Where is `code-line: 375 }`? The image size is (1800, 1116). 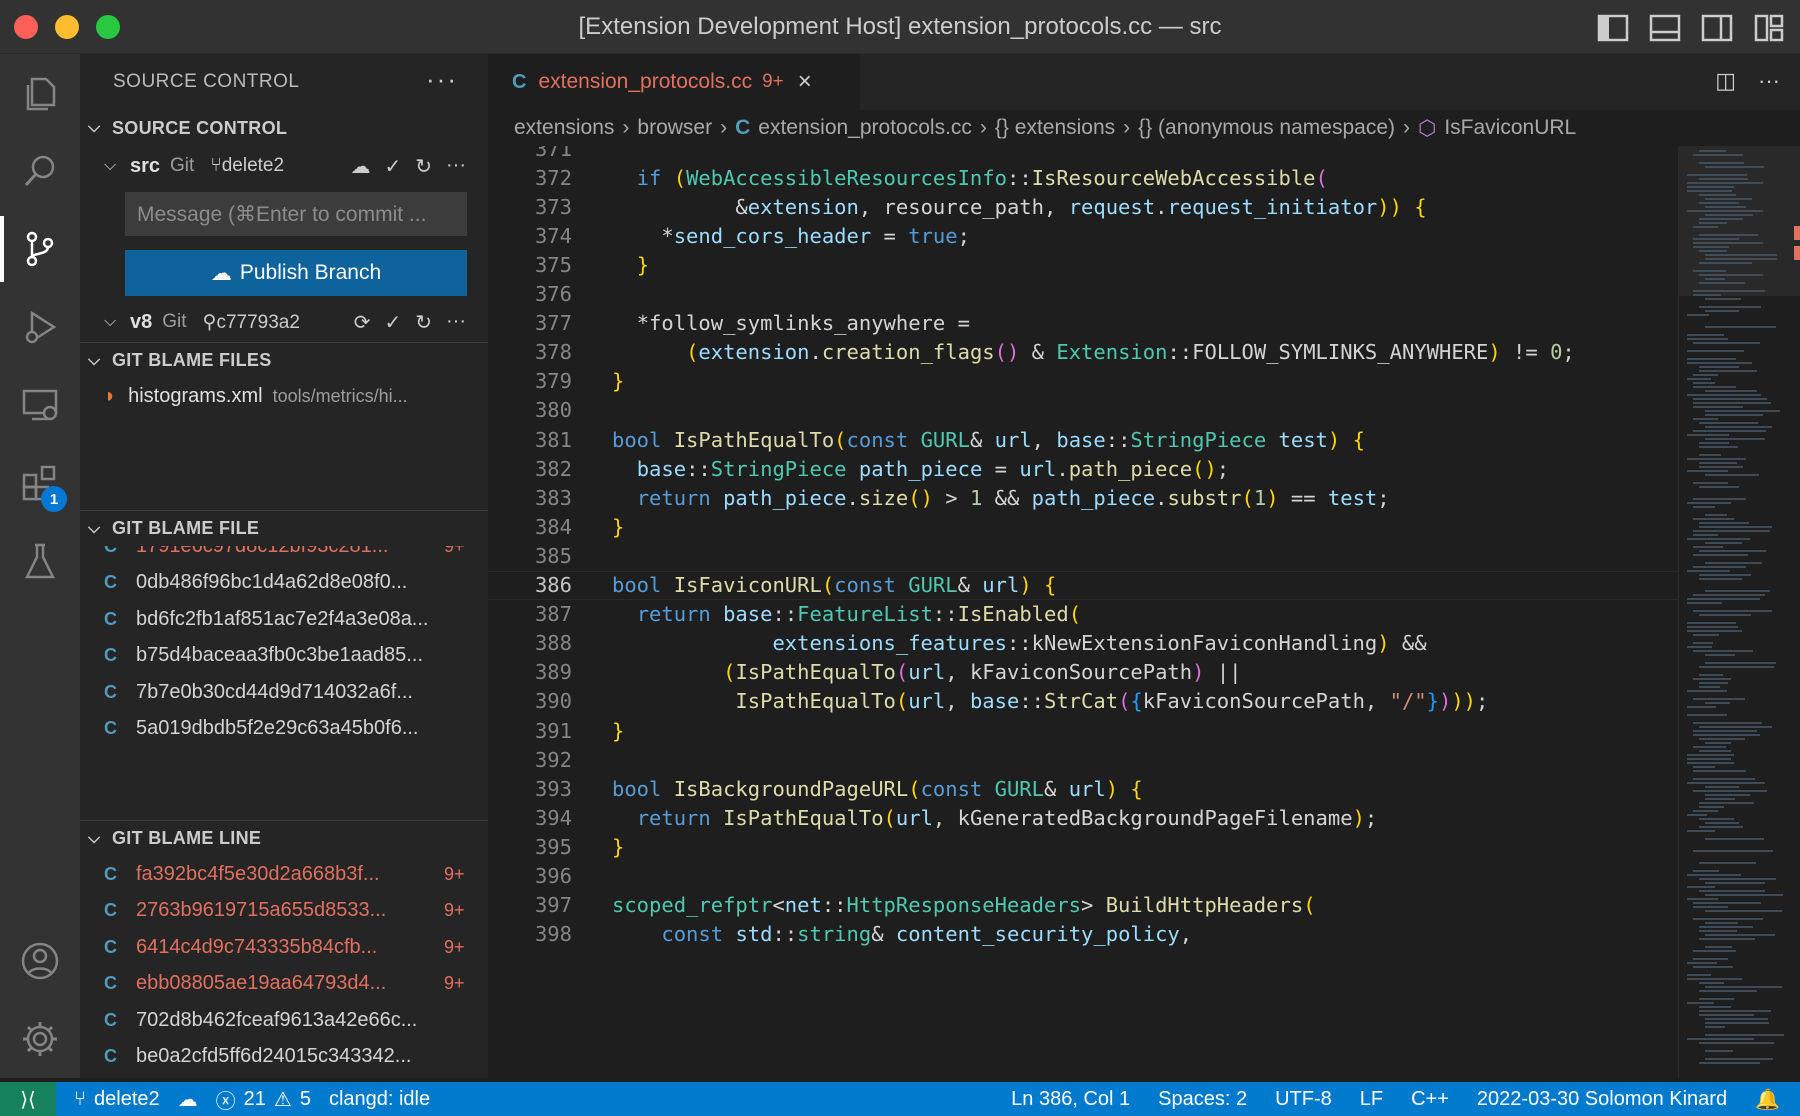 code-line: 375 } is located at coordinates (1083, 264).